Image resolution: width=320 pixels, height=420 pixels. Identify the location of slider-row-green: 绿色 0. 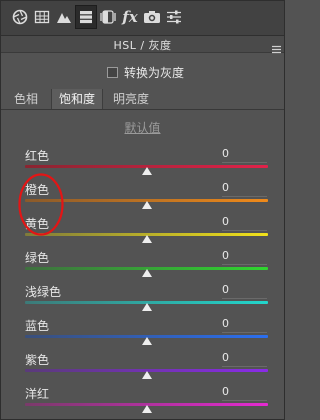
(142, 266).